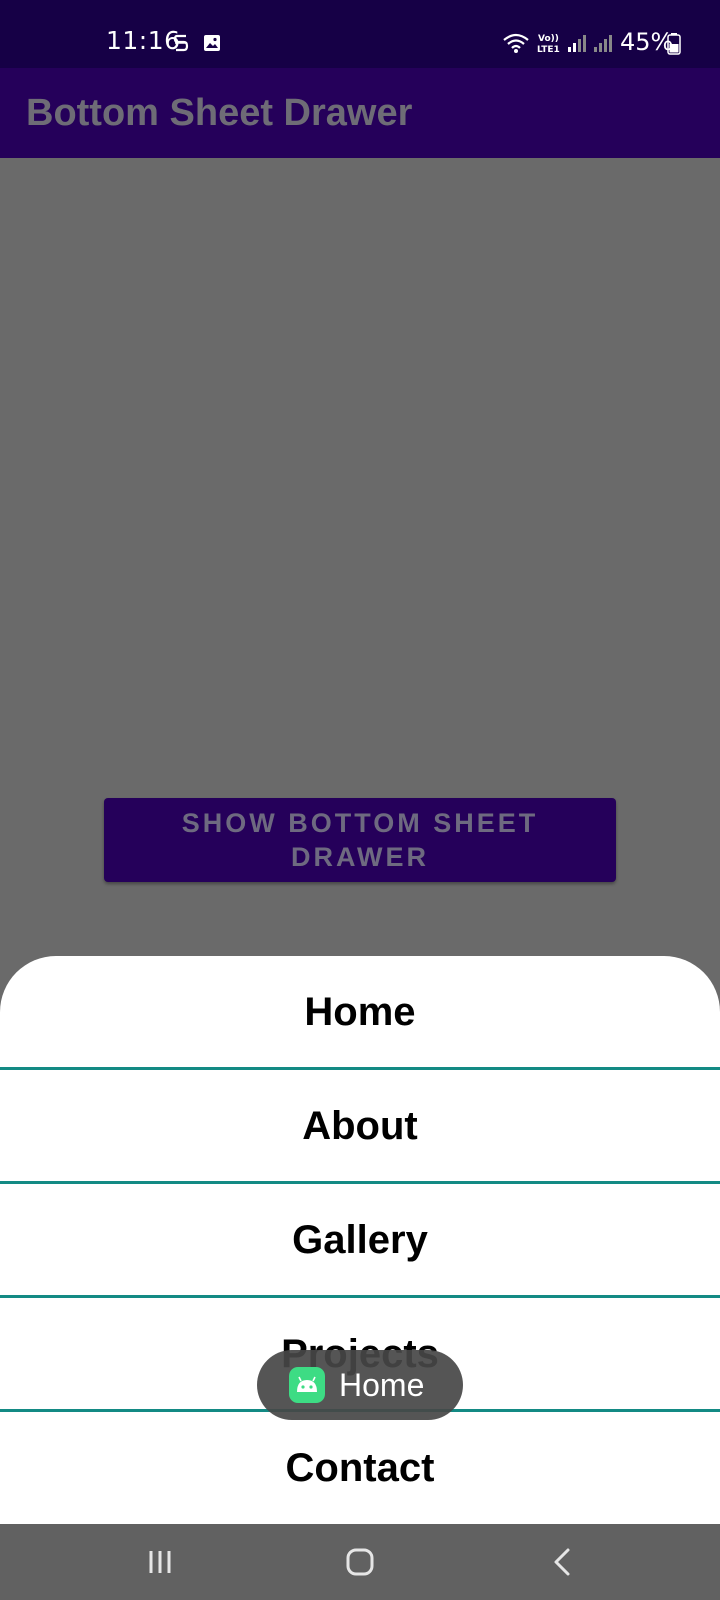 Image resolution: width=720 pixels, height=1600 pixels. What do you see at coordinates (382, 1384) in the screenshot?
I see `toast-text: Home` at bounding box center [382, 1384].